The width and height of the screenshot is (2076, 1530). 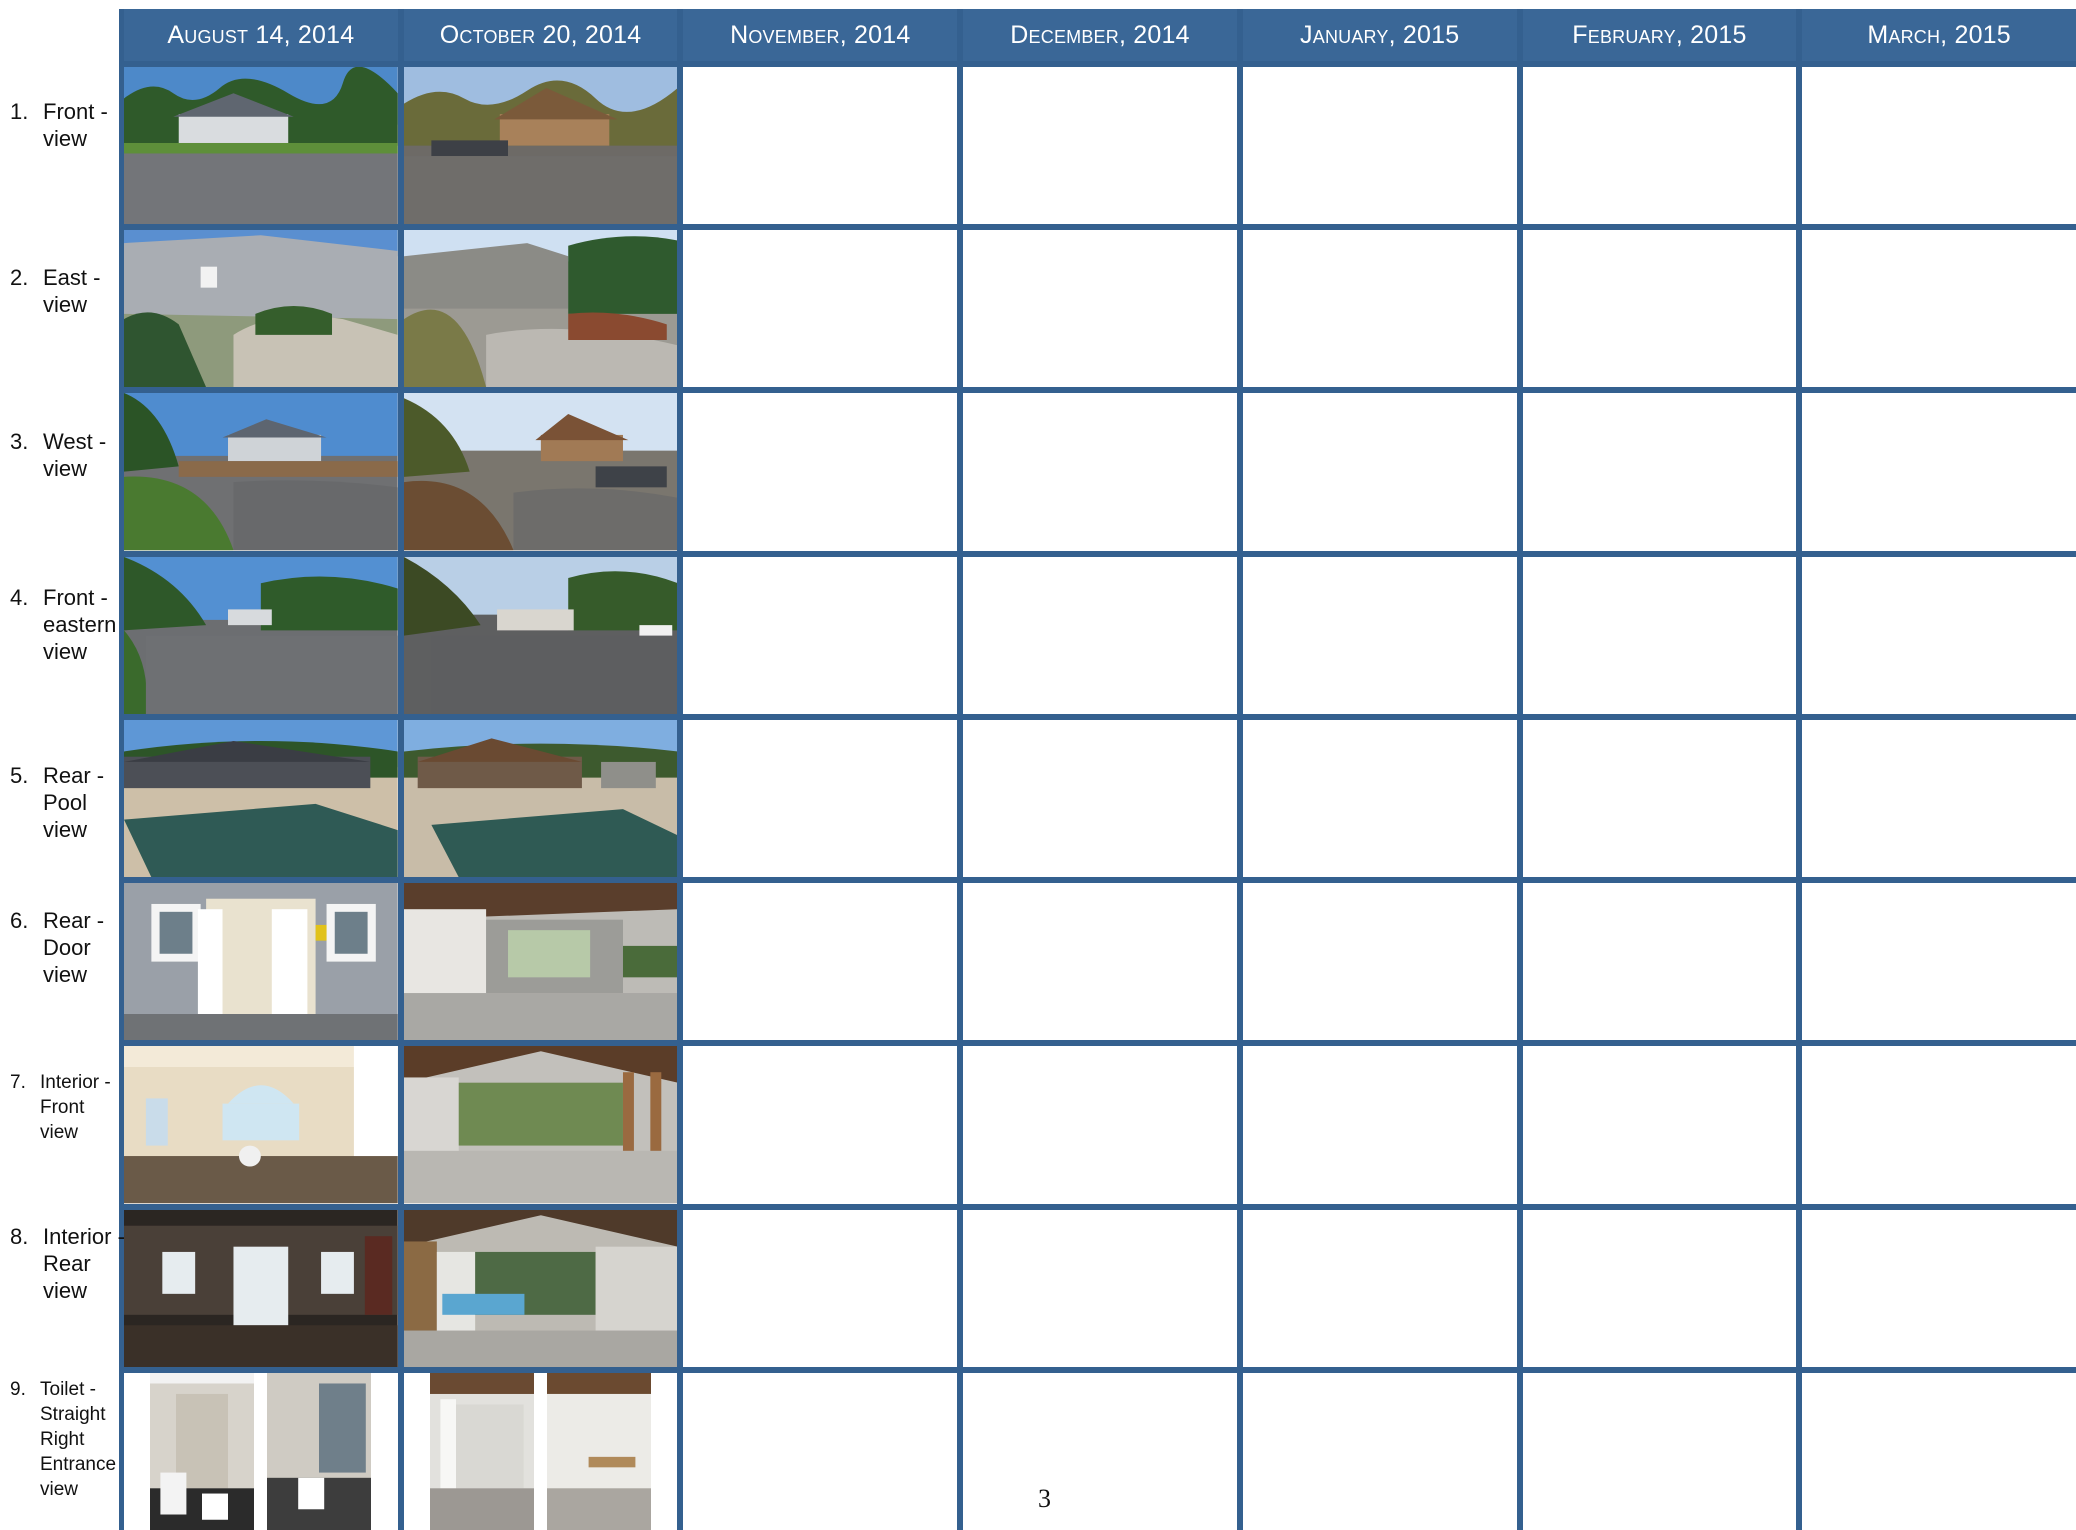 I want to click on row-label-line: Right, so click(x=62, y=1439).